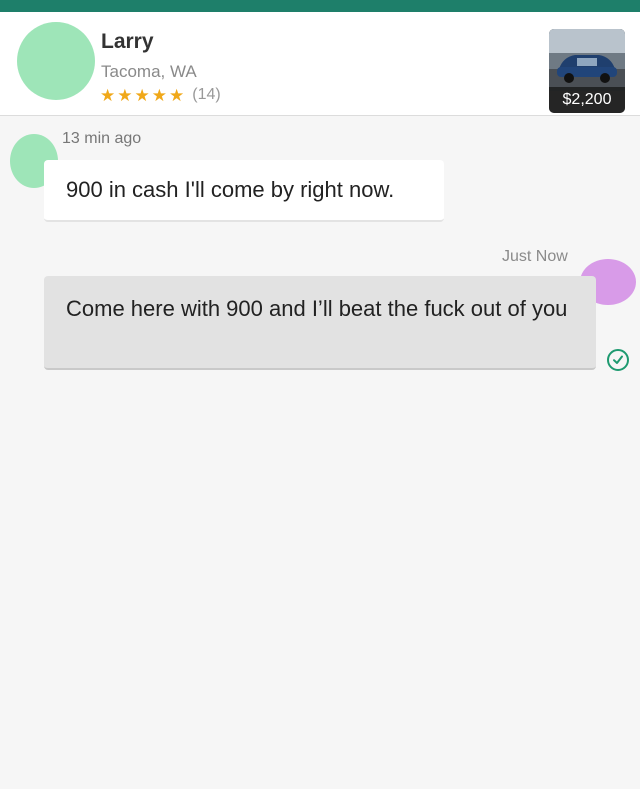 This screenshot has width=640, height=789. What do you see at coordinates (320, 6) in the screenshot?
I see `top-accent-bar` at bounding box center [320, 6].